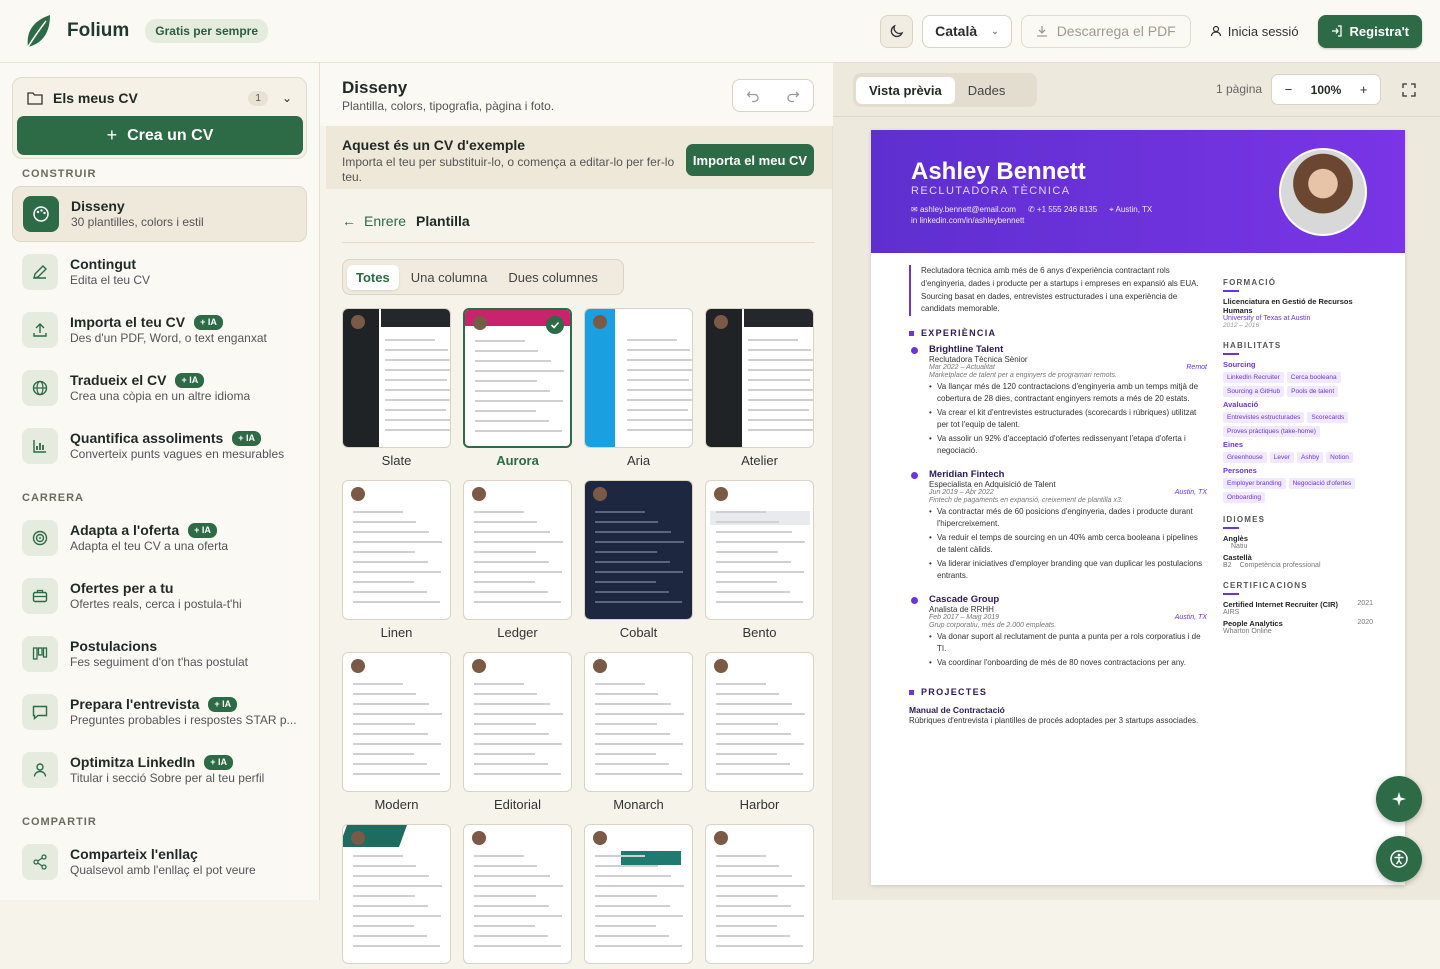 Image resolution: width=1440 pixels, height=969 pixels. I want to click on fullscreen-button, so click(1408, 89).